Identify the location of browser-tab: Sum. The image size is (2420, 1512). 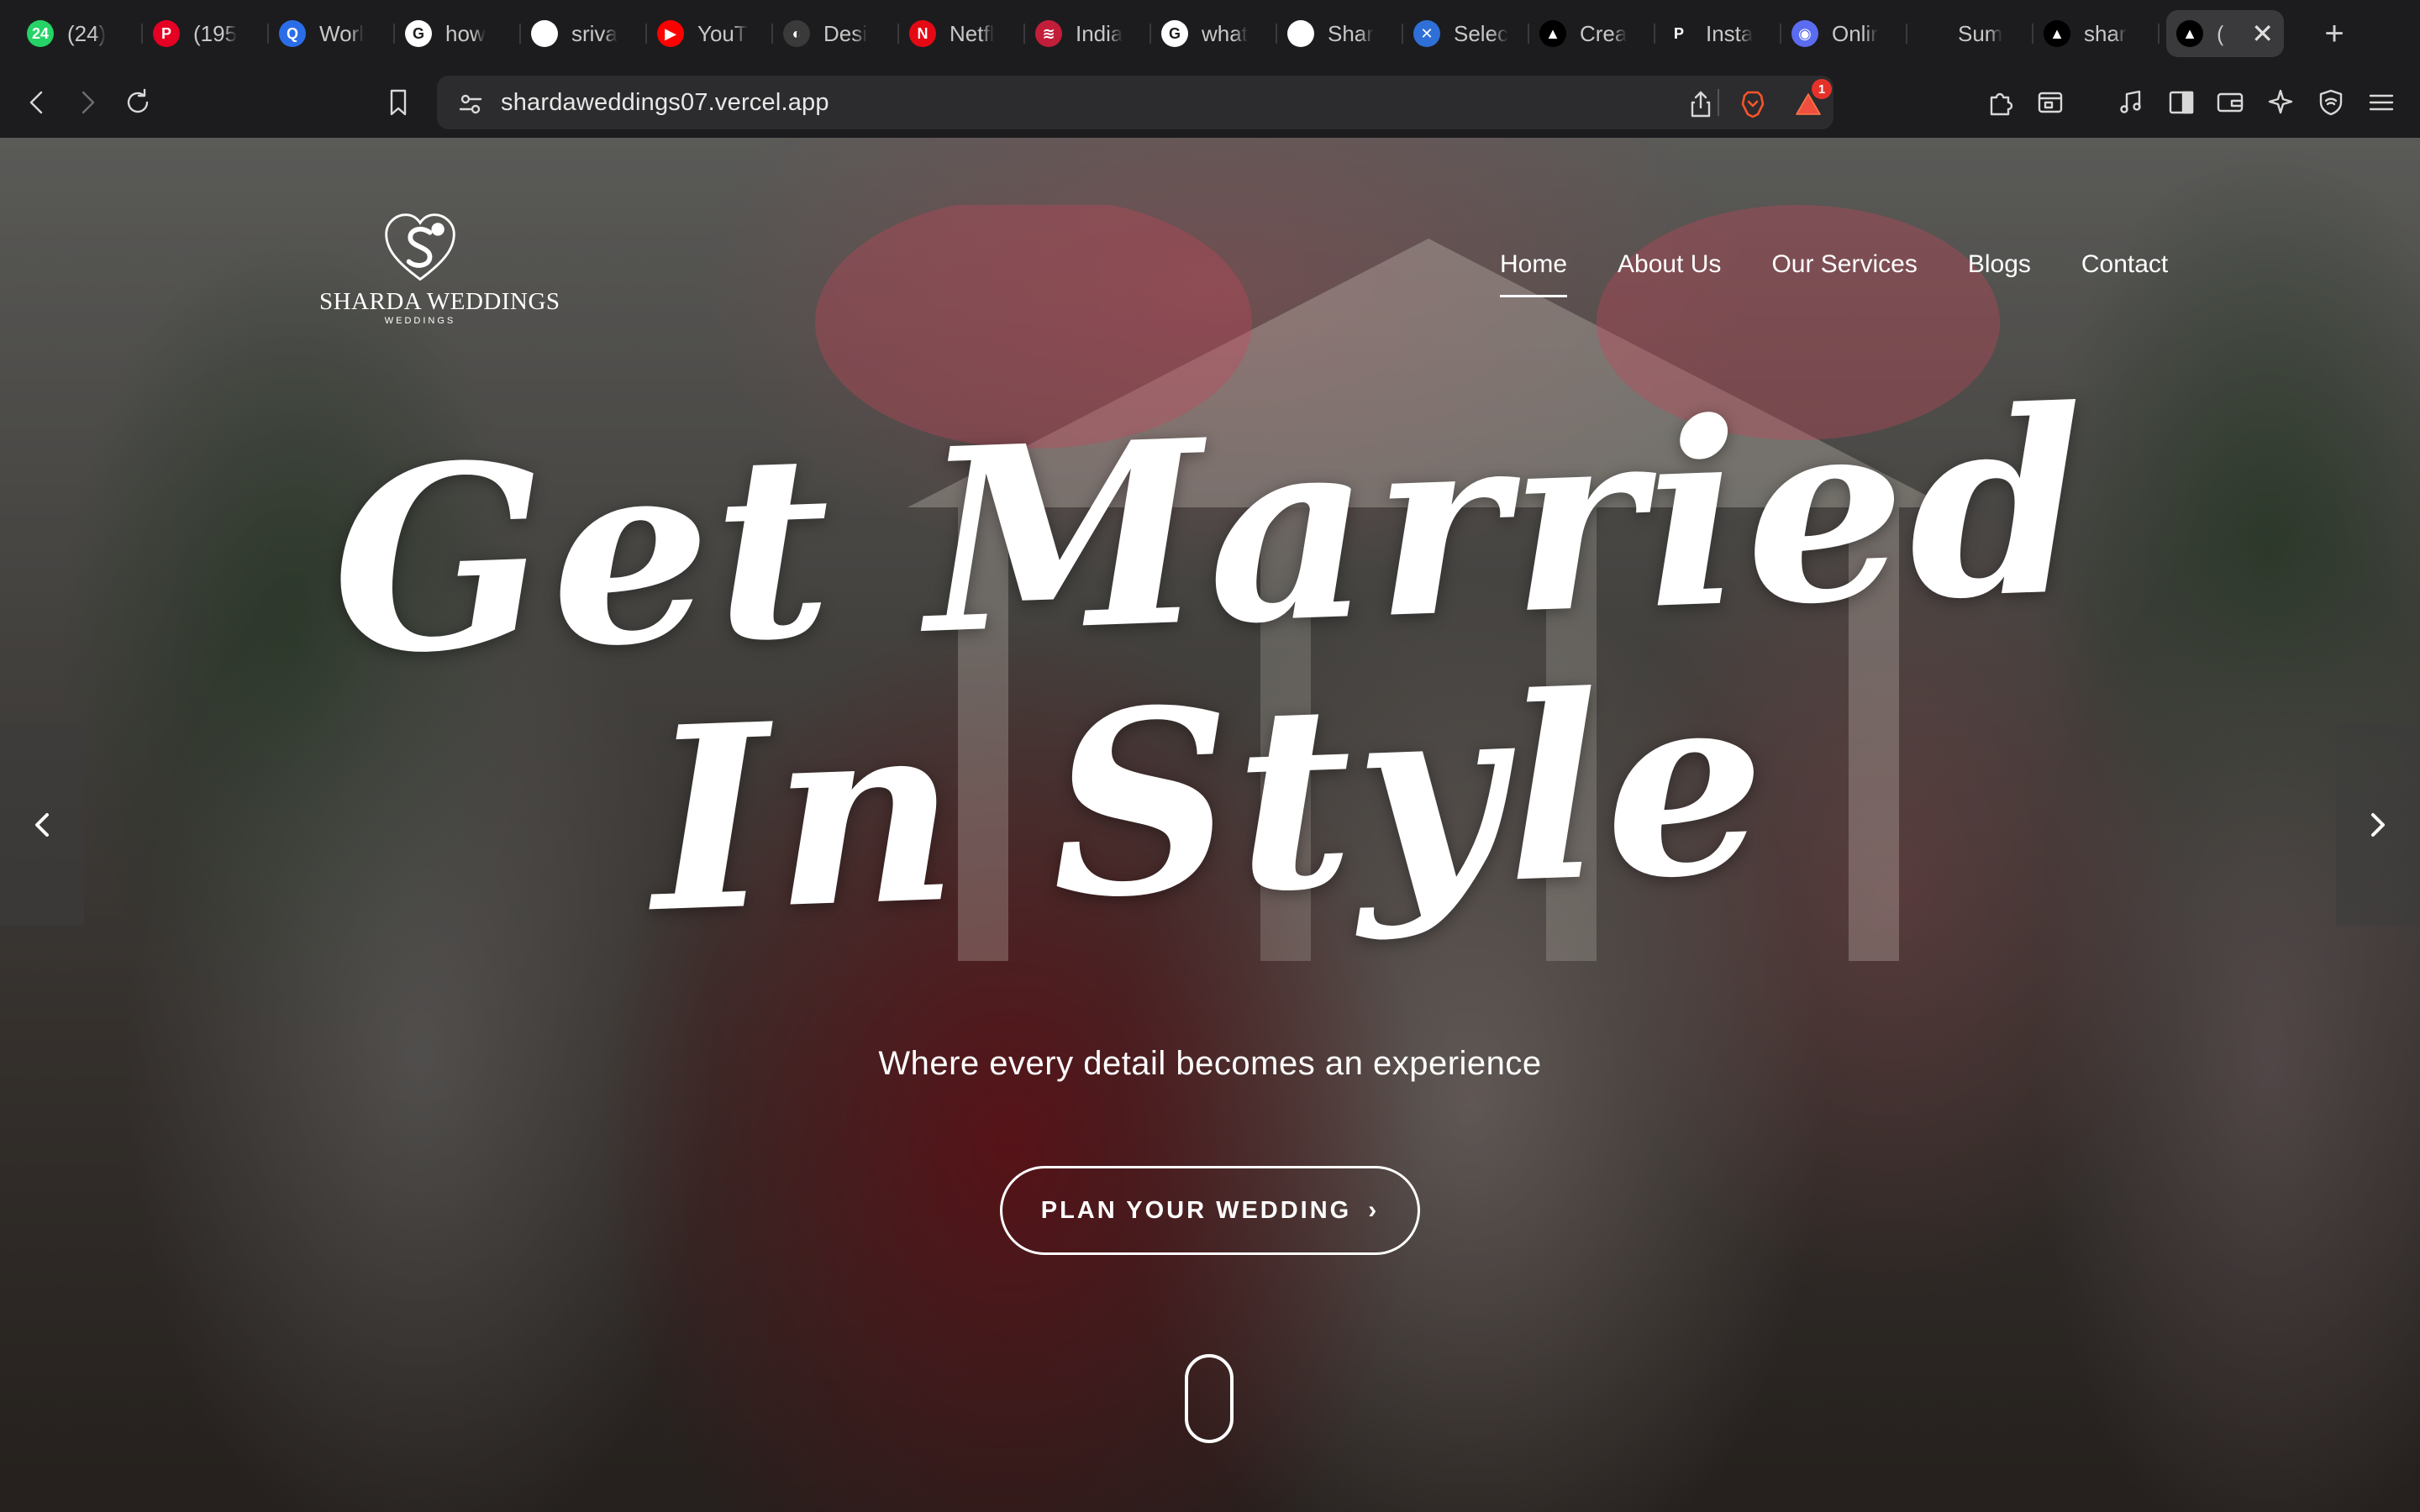
(1970, 33).